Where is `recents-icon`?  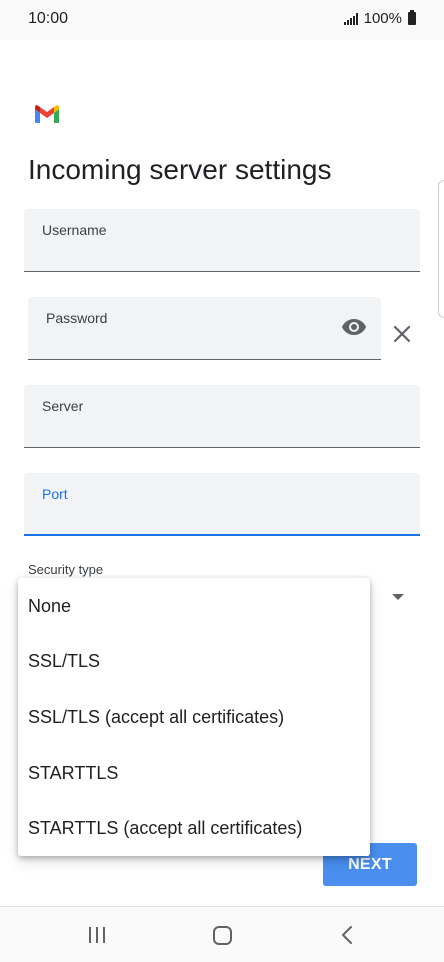 recents-icon is located at coordinates (97, 935).